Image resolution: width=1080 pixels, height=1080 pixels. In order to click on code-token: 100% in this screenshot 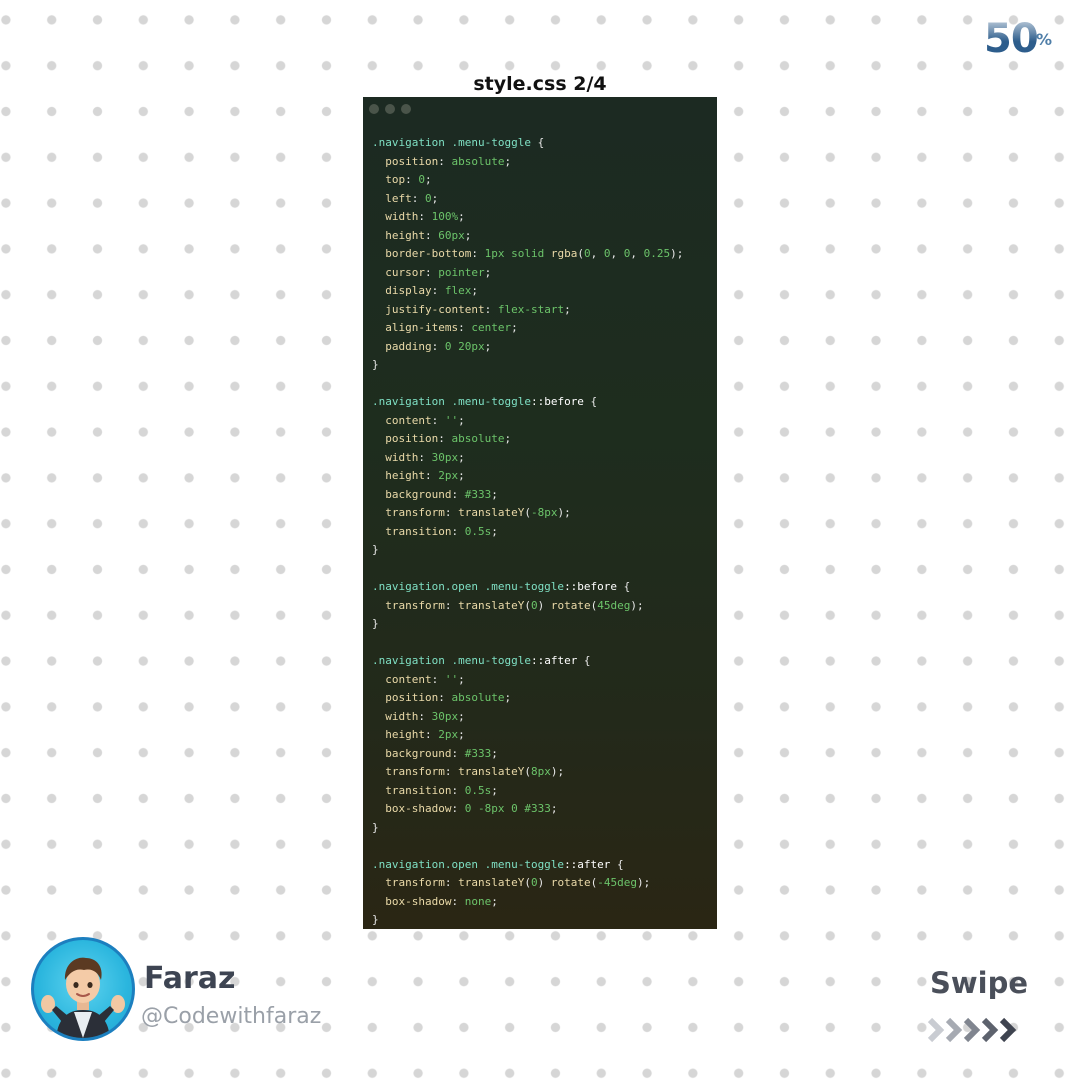, I will do `click(445, 216)`.